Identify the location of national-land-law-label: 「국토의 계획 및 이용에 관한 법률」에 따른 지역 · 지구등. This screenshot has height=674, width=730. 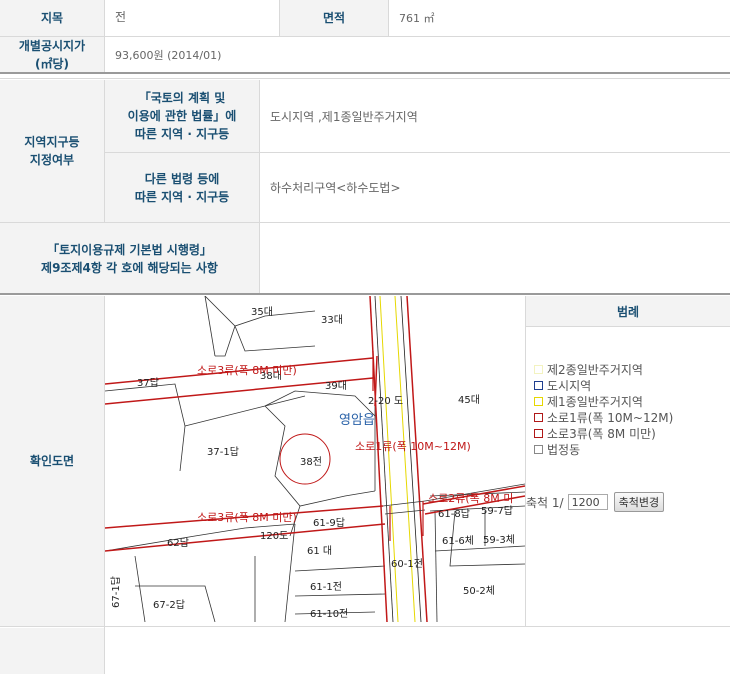
(182, 116).